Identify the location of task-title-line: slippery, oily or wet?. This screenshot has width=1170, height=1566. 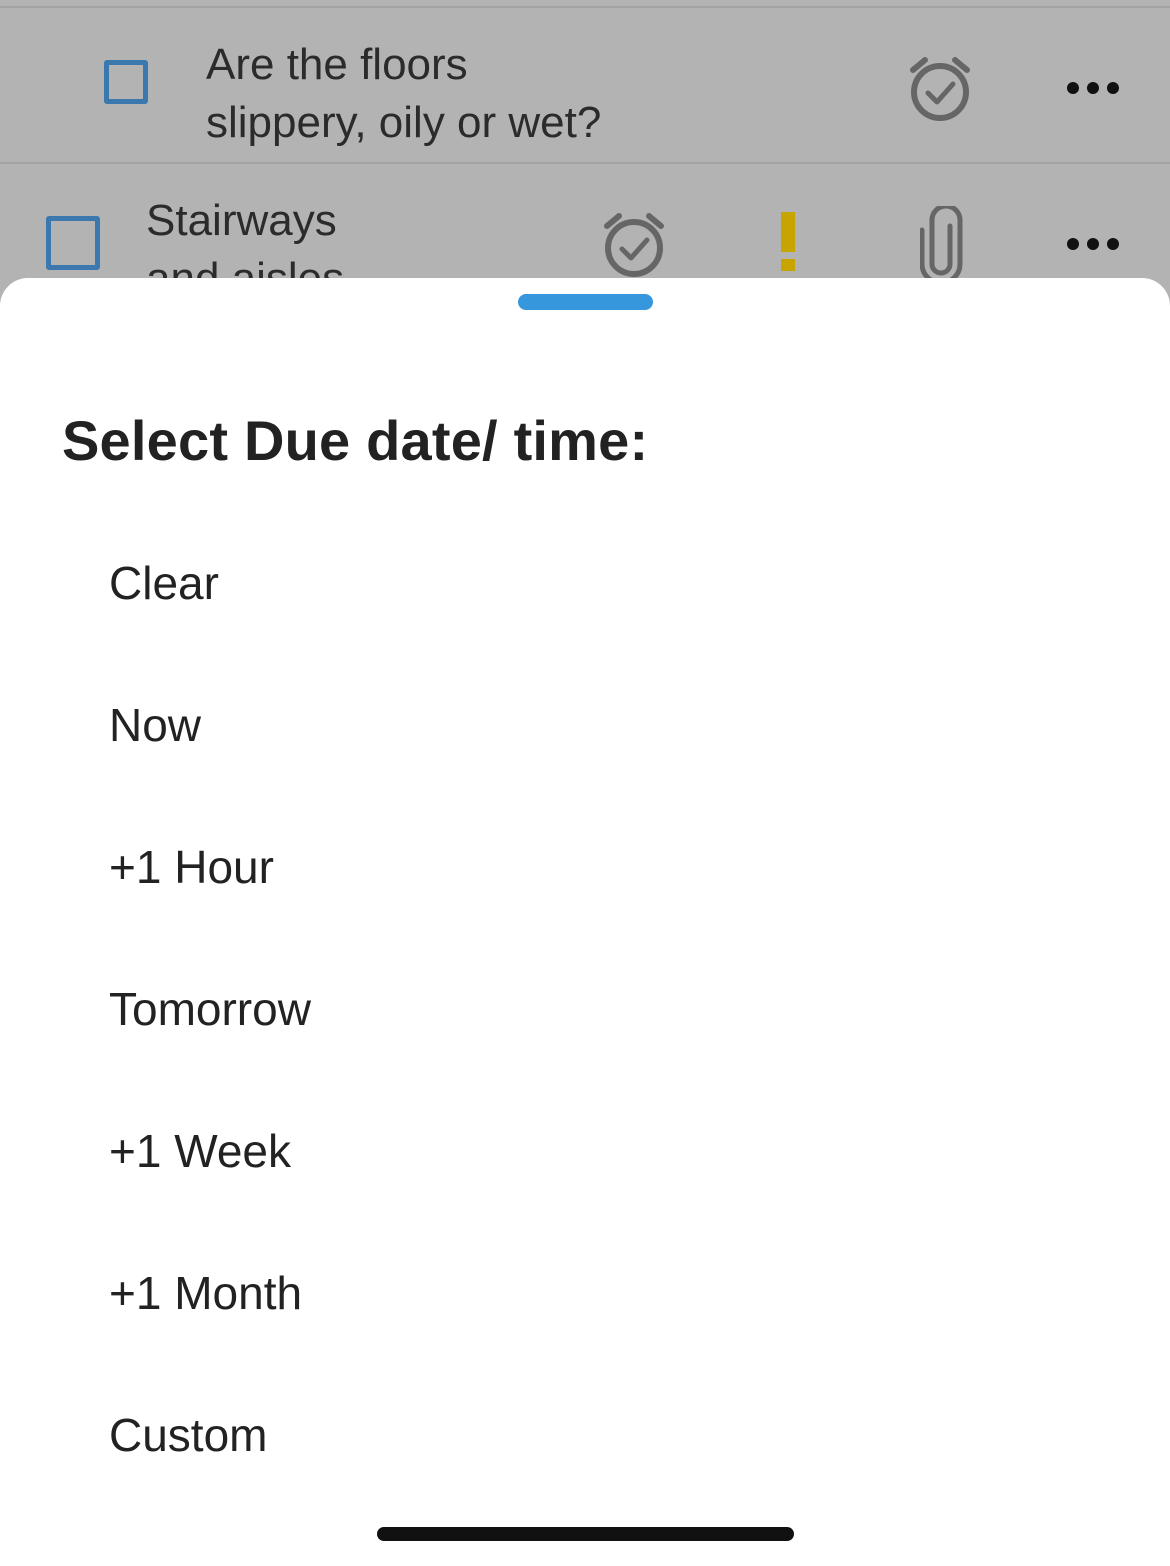
(404, 122).